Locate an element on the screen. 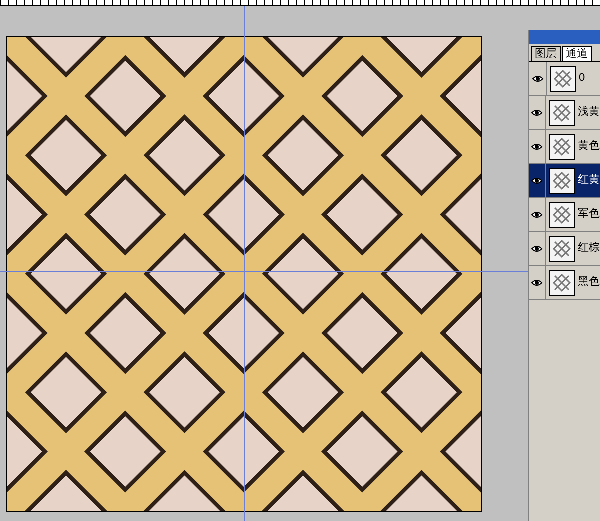 Image resolution: width=600 pixels, height=521 pixels. channel-row: 军色 is located at coordinates (564, 215).